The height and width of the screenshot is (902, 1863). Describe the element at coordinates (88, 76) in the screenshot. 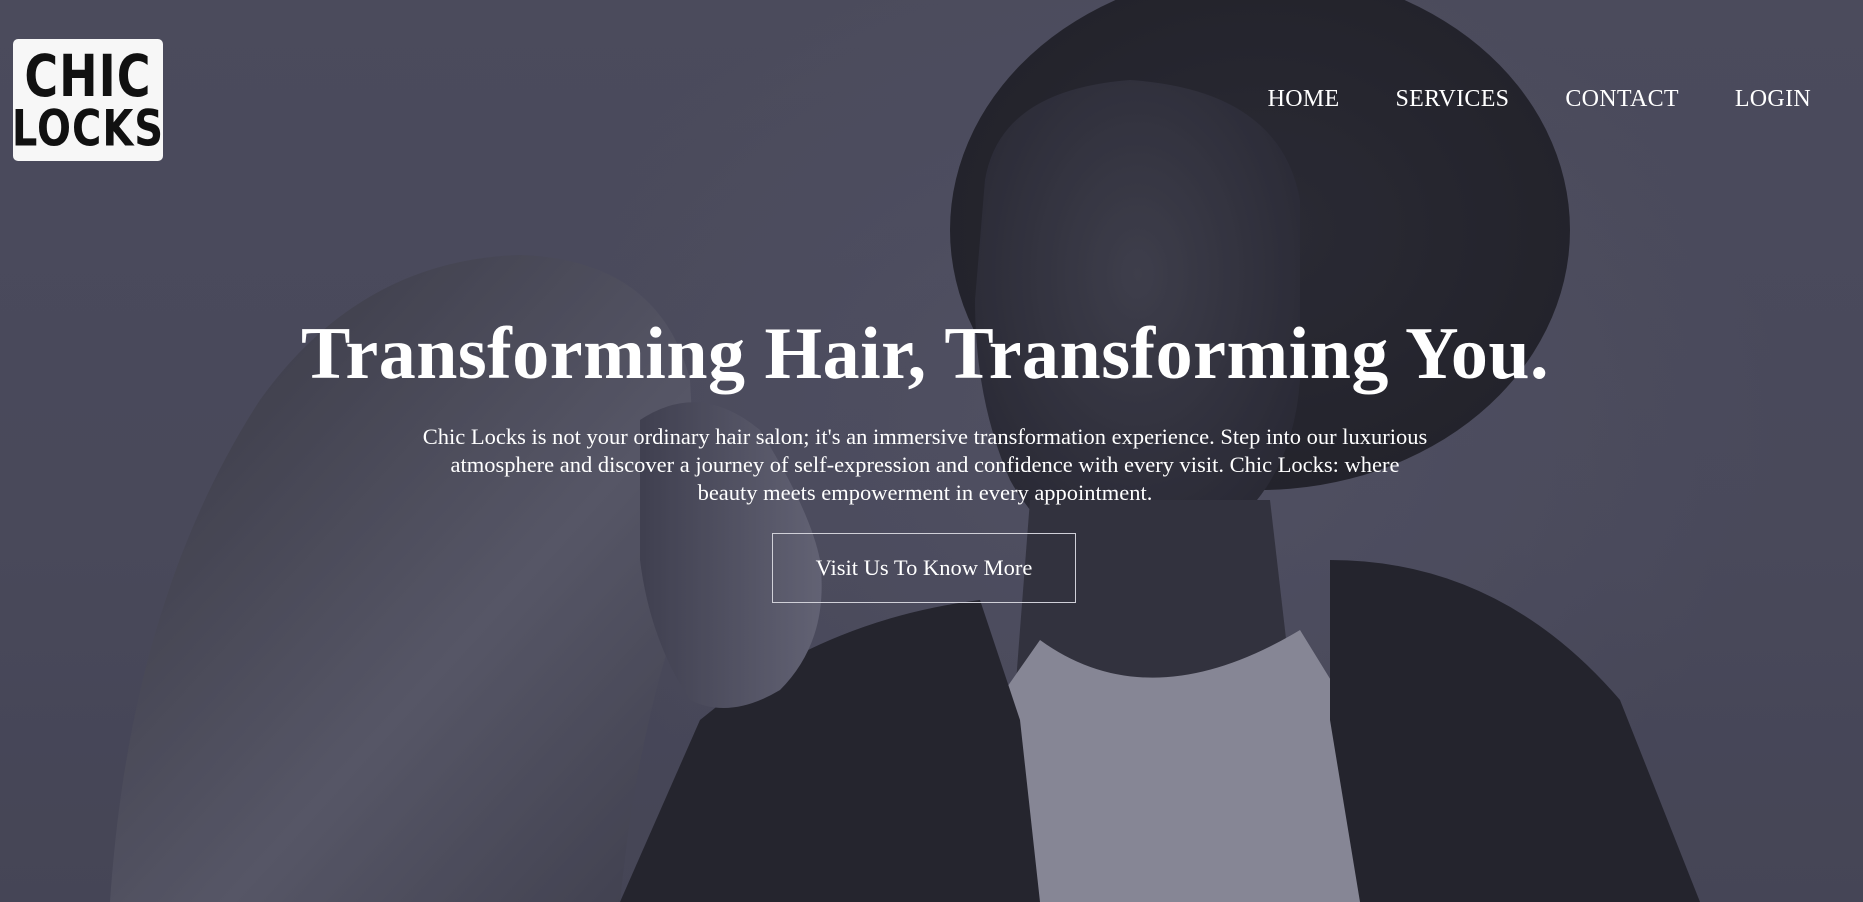

I see `logo-text-chic: CHIC` at that location.